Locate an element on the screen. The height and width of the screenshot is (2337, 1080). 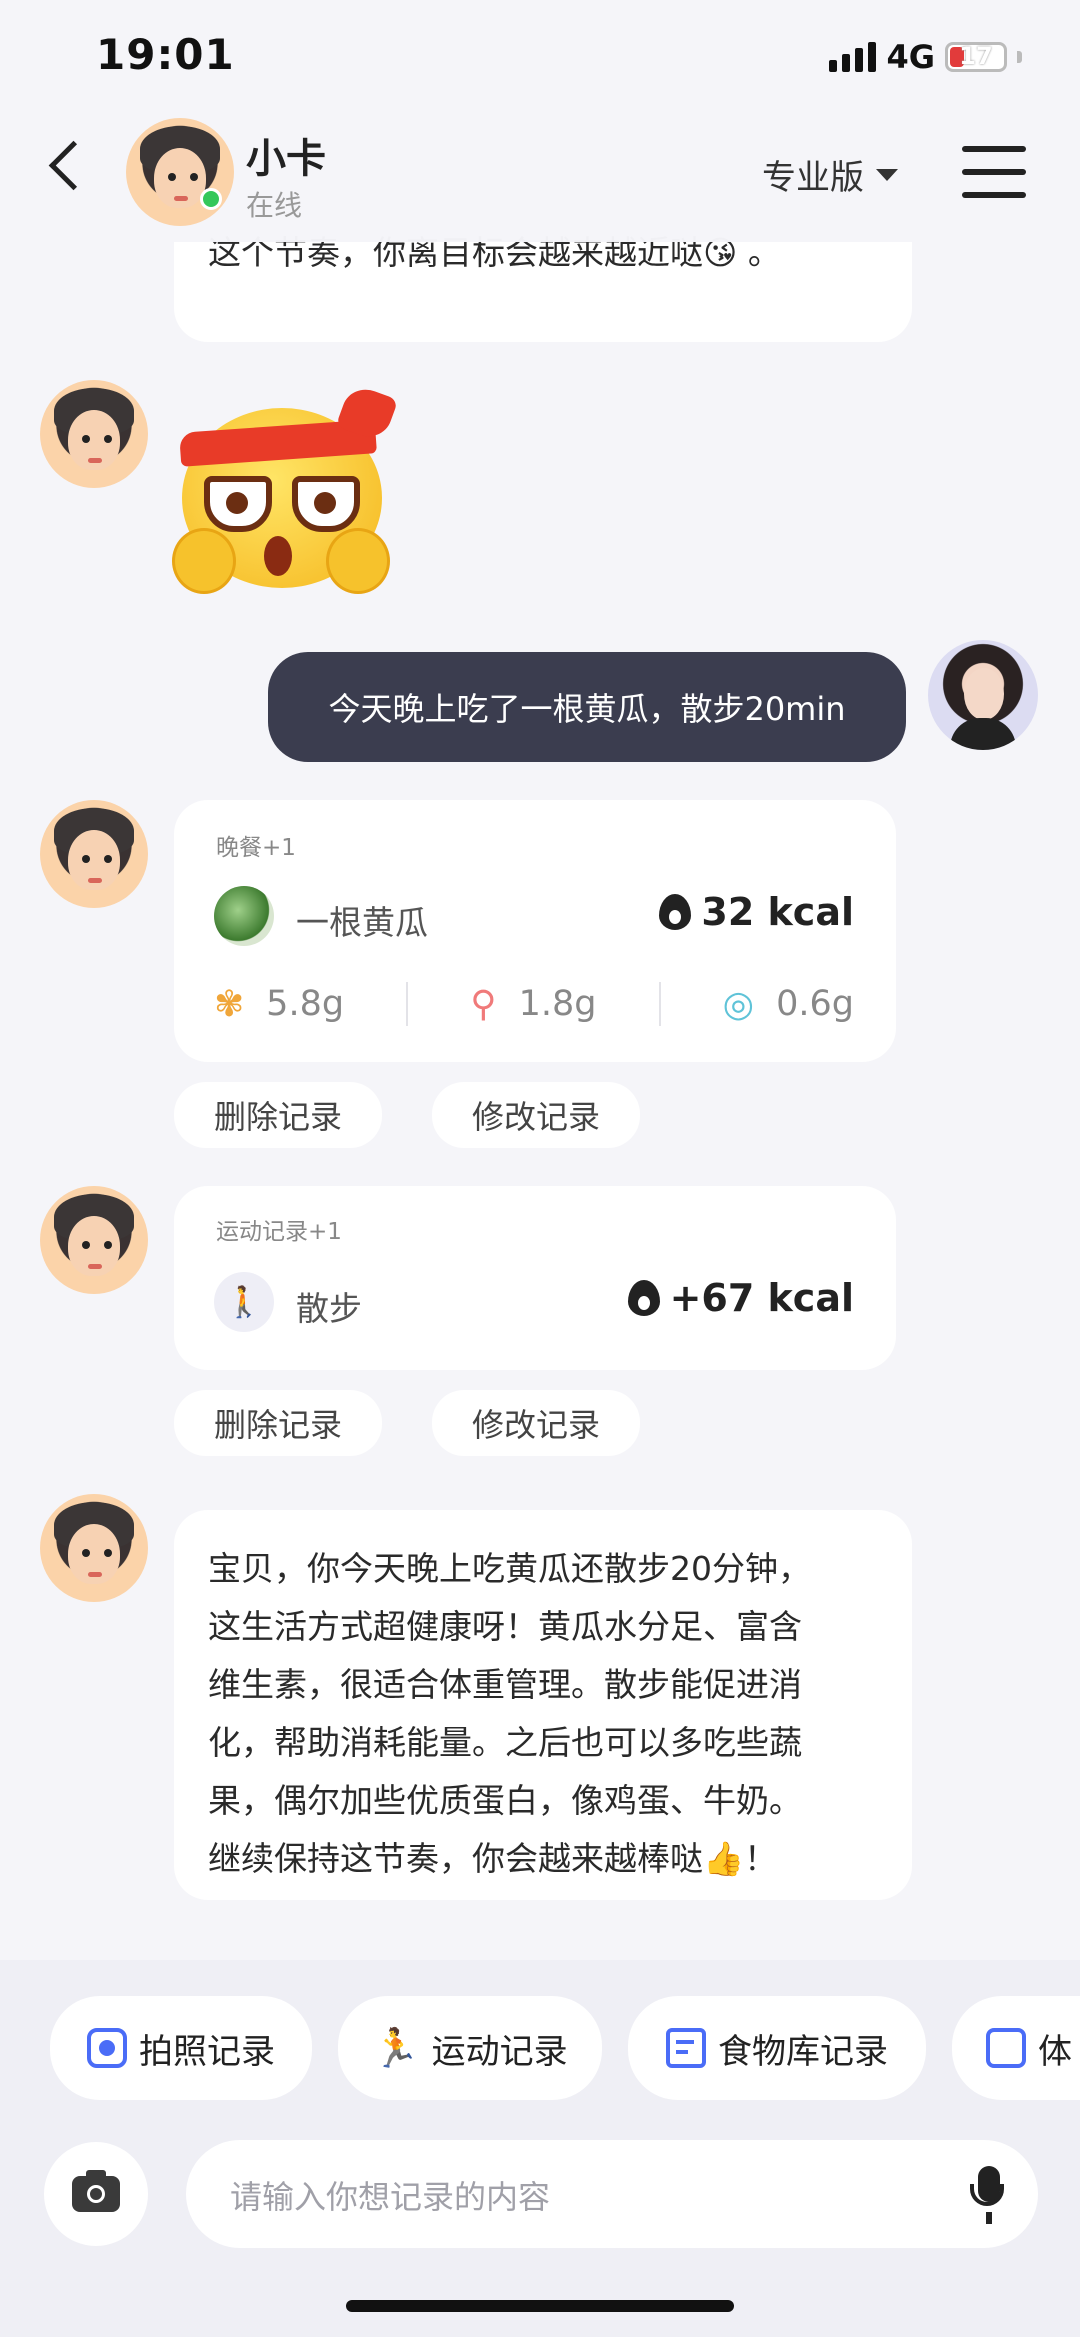
caret-down-icon is located at coordinates (887, 174).